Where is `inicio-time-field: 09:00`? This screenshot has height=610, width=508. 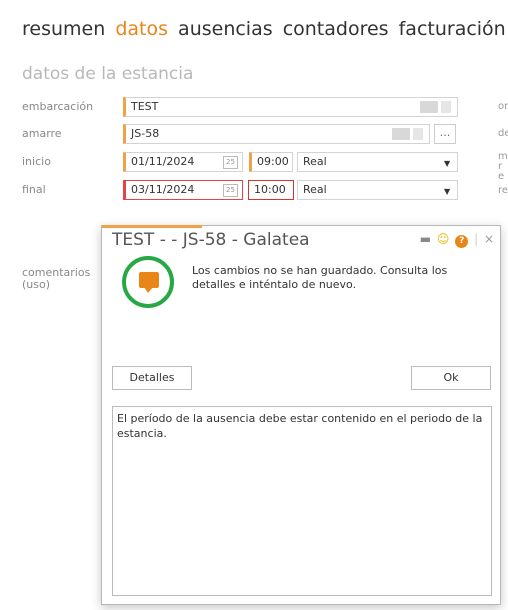 inicio-time-field: 09:00 is located at coordinates (271, 162).